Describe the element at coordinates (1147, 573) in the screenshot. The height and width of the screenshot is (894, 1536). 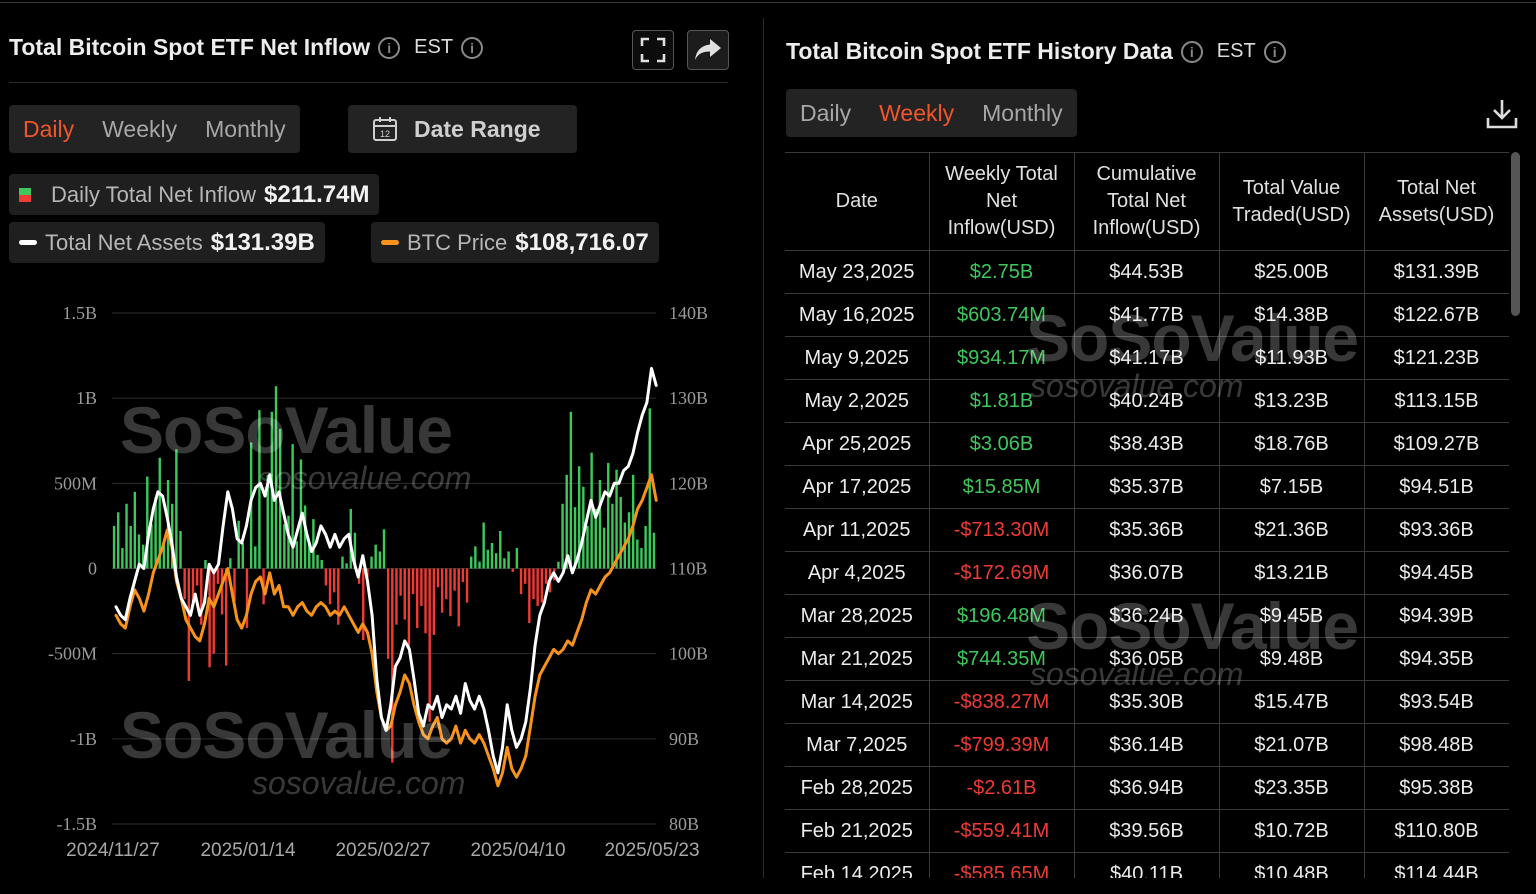
I see `table-row: Apr 4,2025 -$172.69M $36.07B $13.21B $94.45B` at that location.